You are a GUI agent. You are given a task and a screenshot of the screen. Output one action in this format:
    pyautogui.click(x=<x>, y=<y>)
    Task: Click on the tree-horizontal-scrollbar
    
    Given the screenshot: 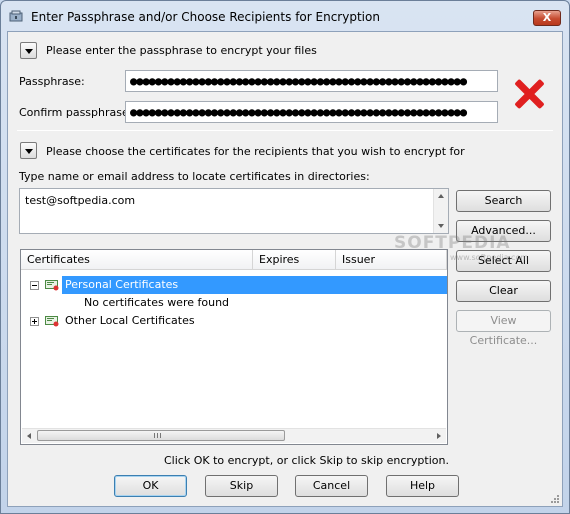 What is the action you would take?
    pyautogui.click(x=234, y=435)
    